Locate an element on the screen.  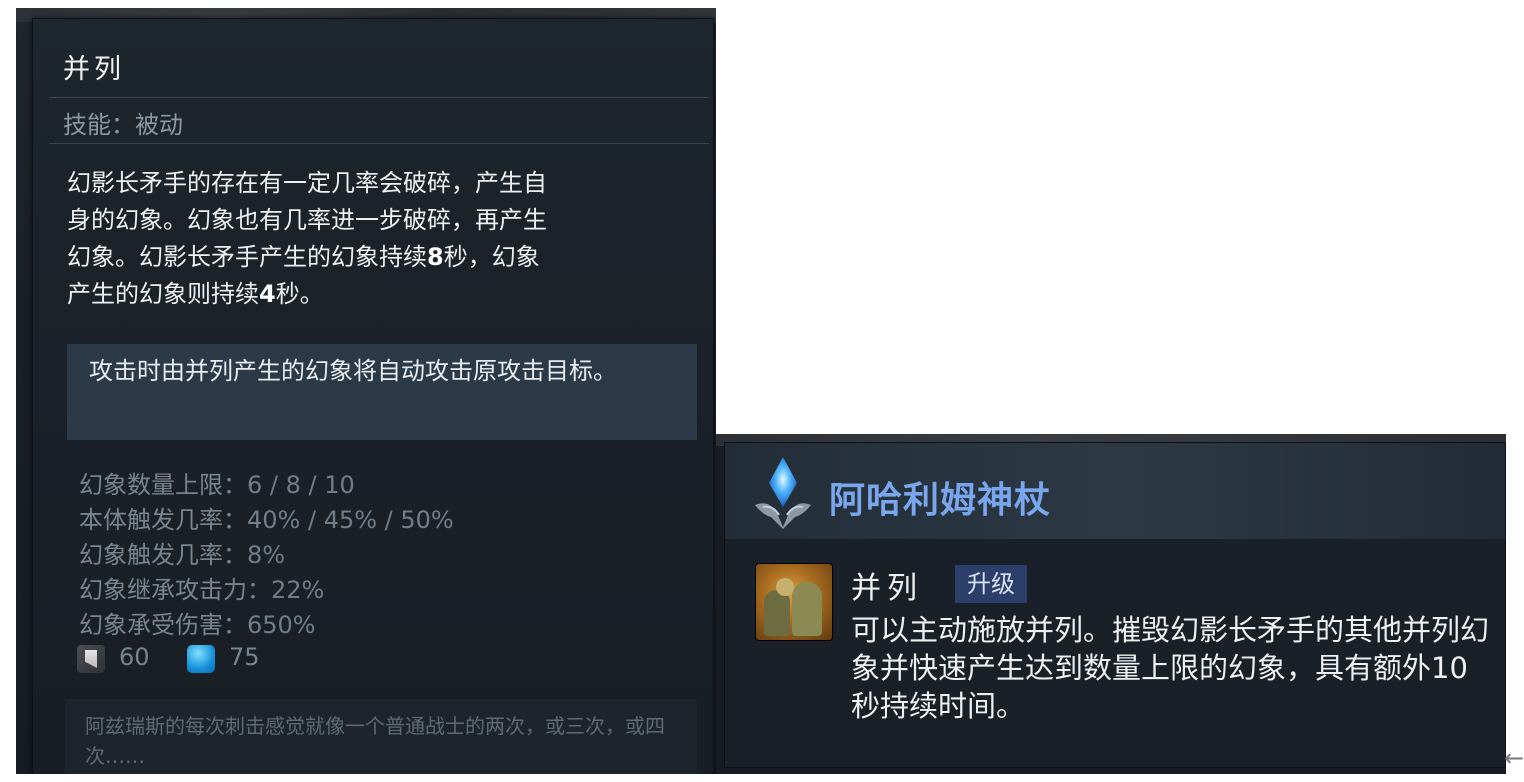
title-divider is located at coordinates (379, 97).